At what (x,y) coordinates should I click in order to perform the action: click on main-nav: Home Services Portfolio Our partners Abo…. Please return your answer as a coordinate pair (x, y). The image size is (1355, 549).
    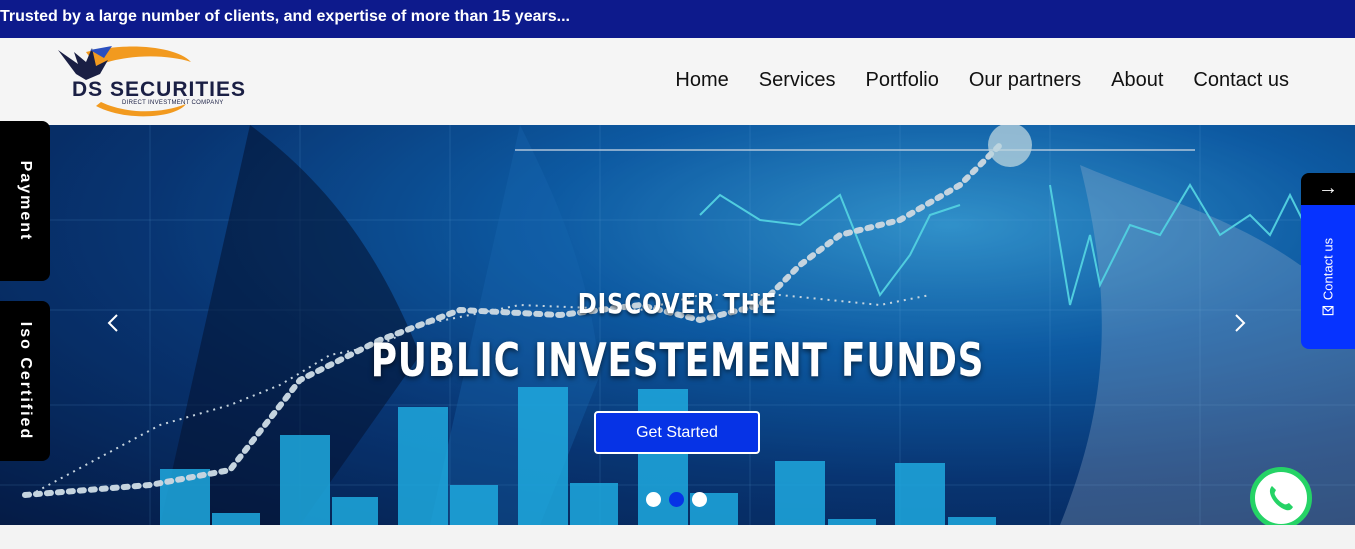
    Looking at the image, I should click on (982, 80).